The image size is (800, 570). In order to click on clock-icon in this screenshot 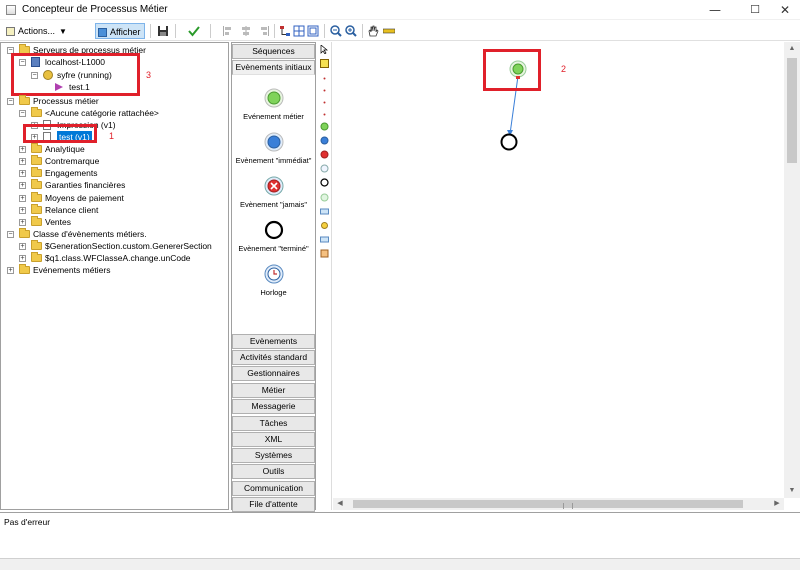, I will do `click(273, 274)`.